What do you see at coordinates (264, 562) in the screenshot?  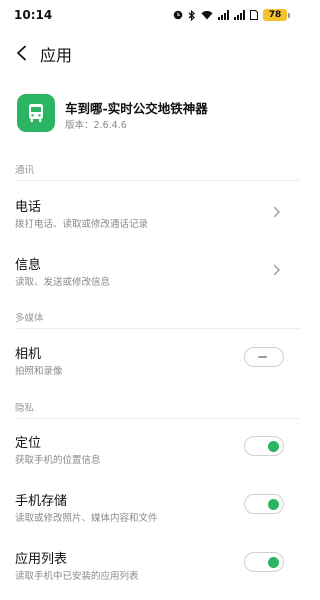 I see `app-list-toggle` at bounding box center [264, 562].